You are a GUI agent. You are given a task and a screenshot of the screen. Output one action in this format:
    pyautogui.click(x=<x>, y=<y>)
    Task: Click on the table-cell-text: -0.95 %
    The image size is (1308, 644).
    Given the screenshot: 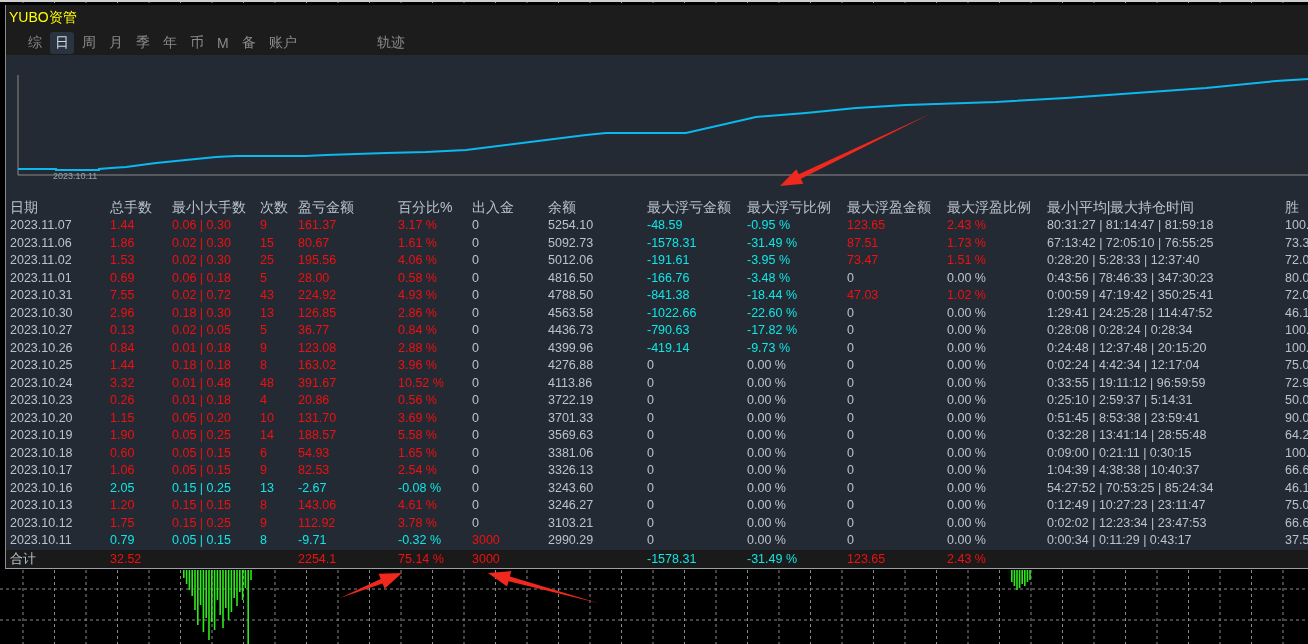 What is the action you would take?
    pyautogui.click(x=769, y=225)
    